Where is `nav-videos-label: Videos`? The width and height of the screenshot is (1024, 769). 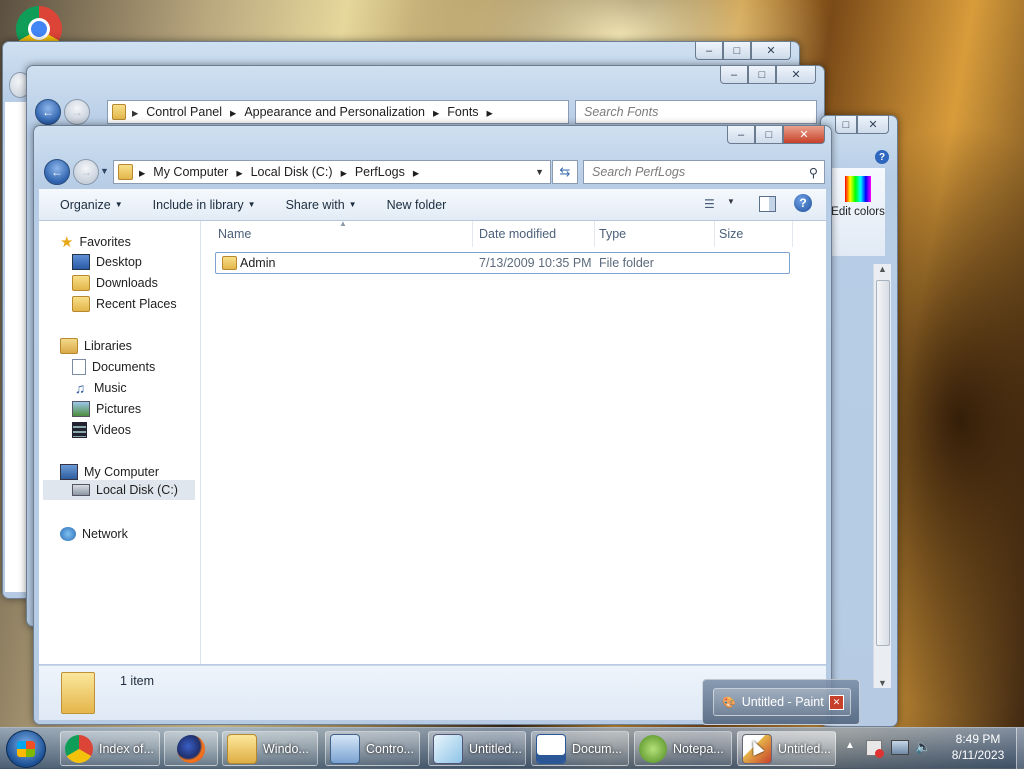 nav-videos-label: Videos is located at coordinates (112, 430).